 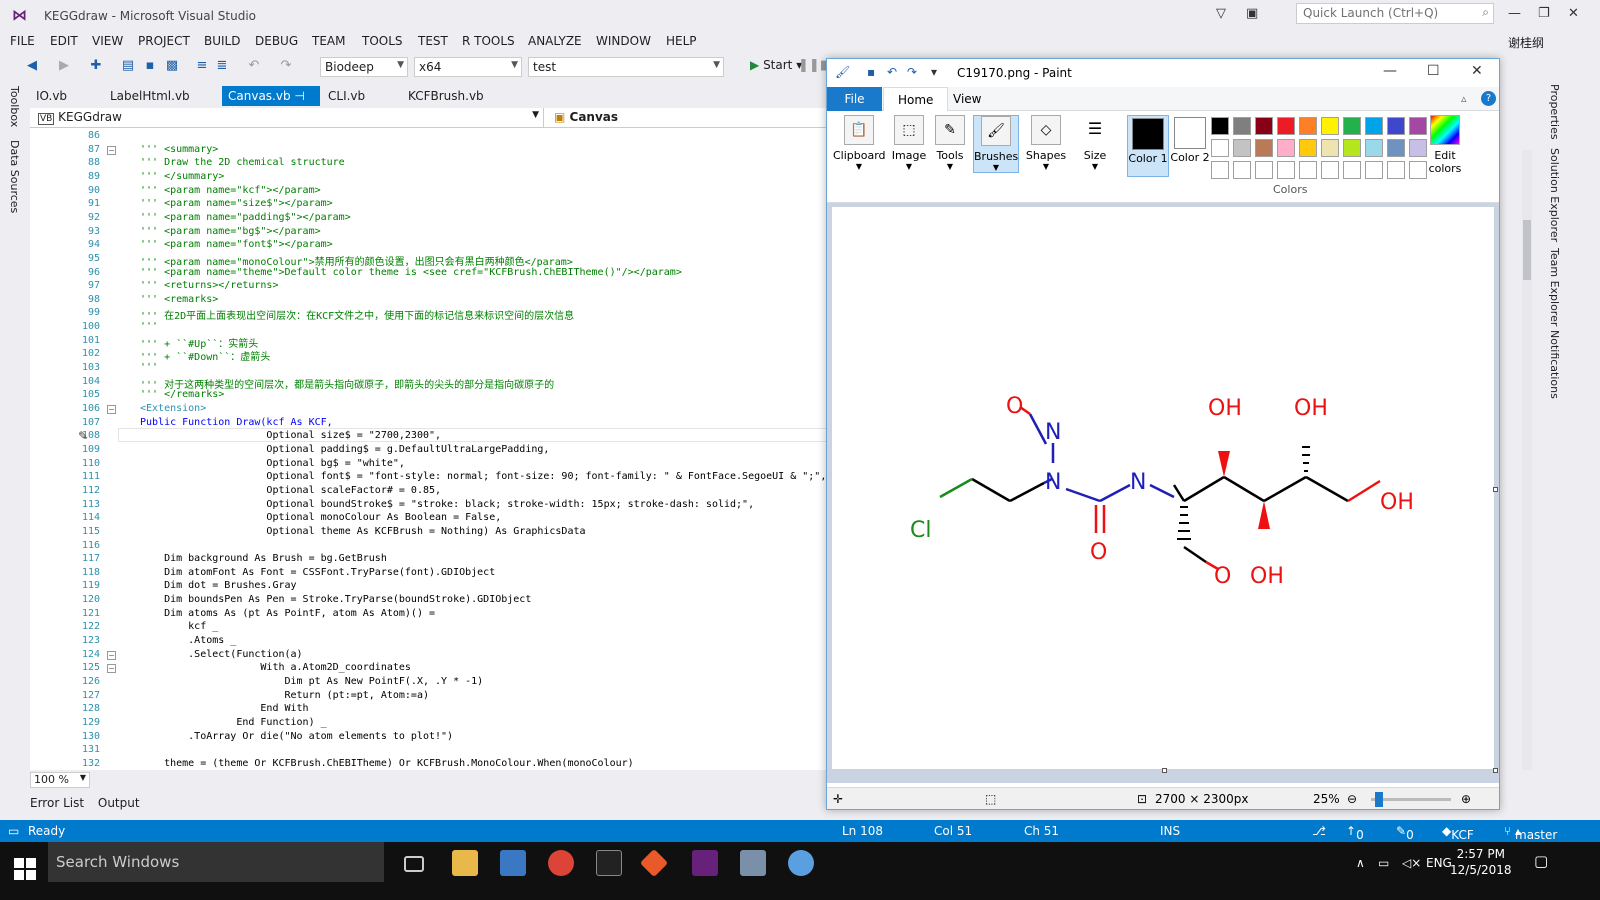 I want to click on zoom-slider-thumb, so click(x=1379, y=799).